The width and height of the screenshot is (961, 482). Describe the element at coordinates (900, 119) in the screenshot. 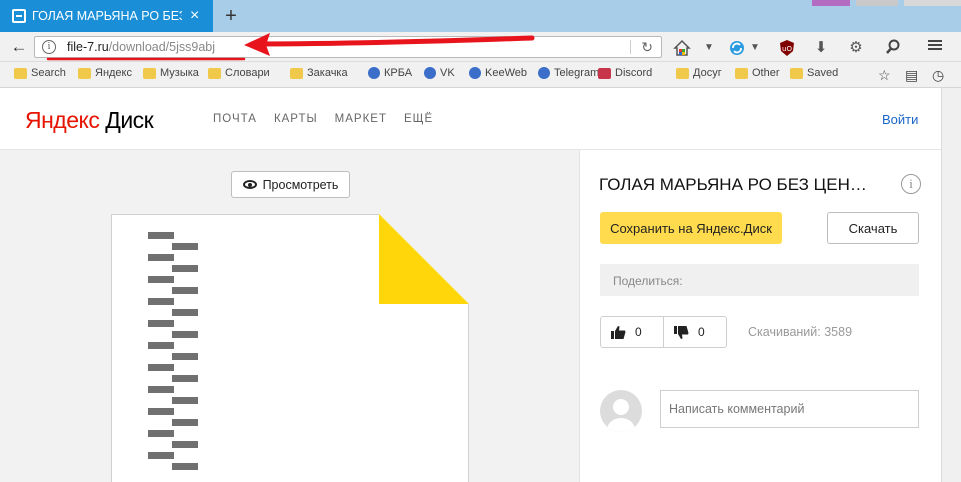

I see `login-link: Войти` at that location.